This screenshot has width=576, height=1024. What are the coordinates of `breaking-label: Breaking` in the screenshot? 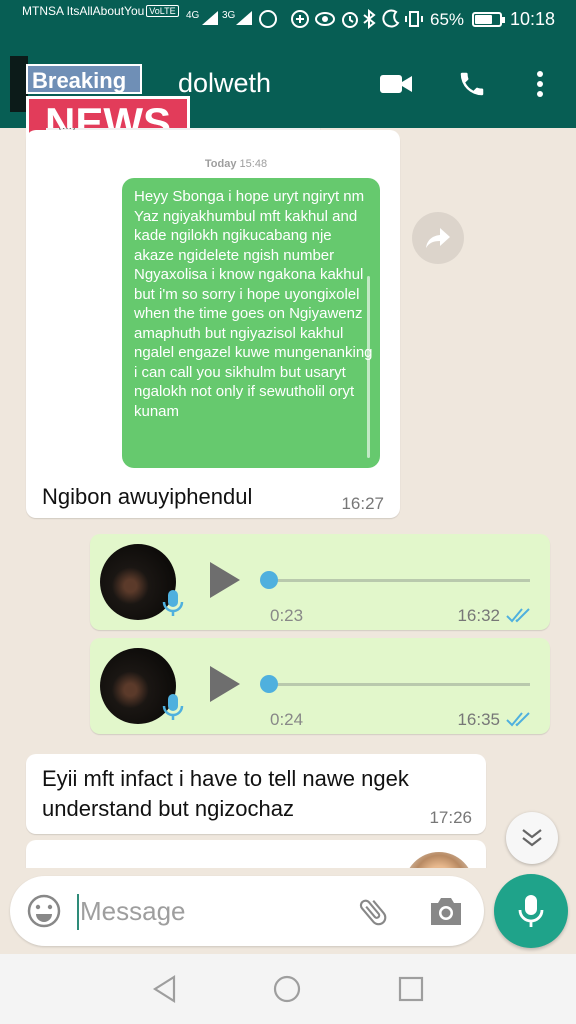 It's located at (84, 79).